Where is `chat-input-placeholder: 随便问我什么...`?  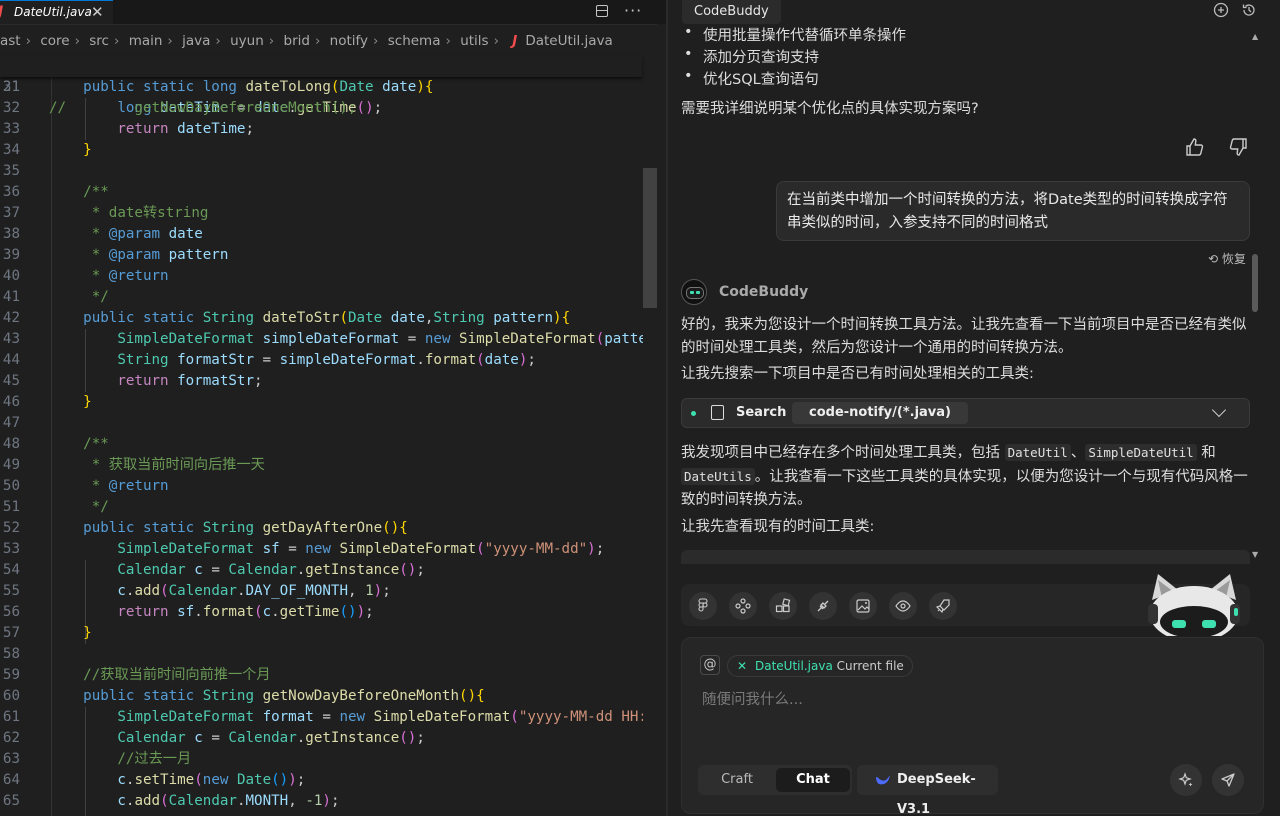
chat-input-placeholder: 随便问我什么... is located at coordinates (752, 698).